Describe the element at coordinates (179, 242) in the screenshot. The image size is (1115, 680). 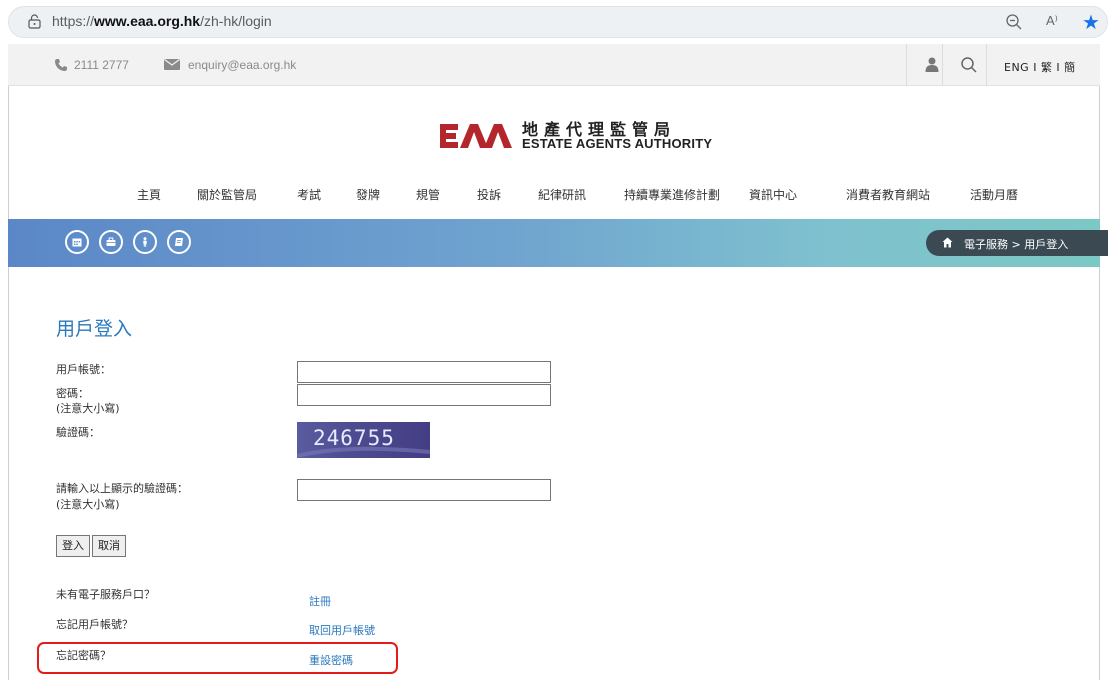
I see `book-icon` at that location.